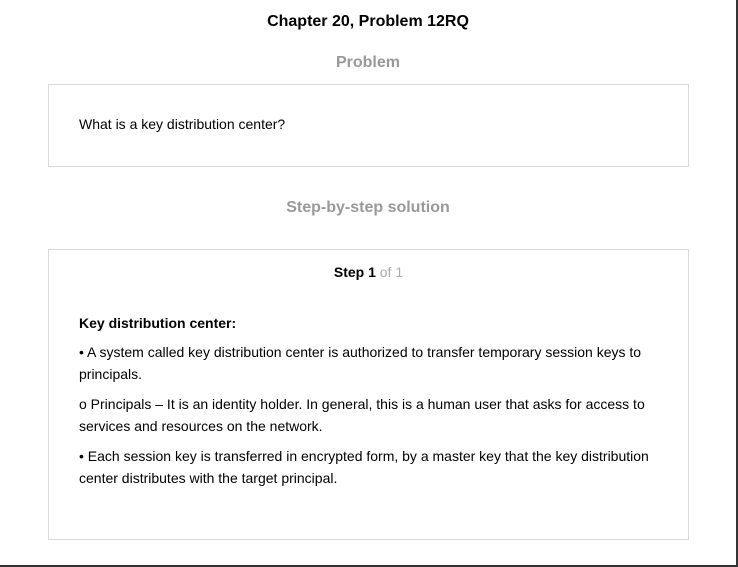  I want to click on step-count: of 1, so click(391, 272).